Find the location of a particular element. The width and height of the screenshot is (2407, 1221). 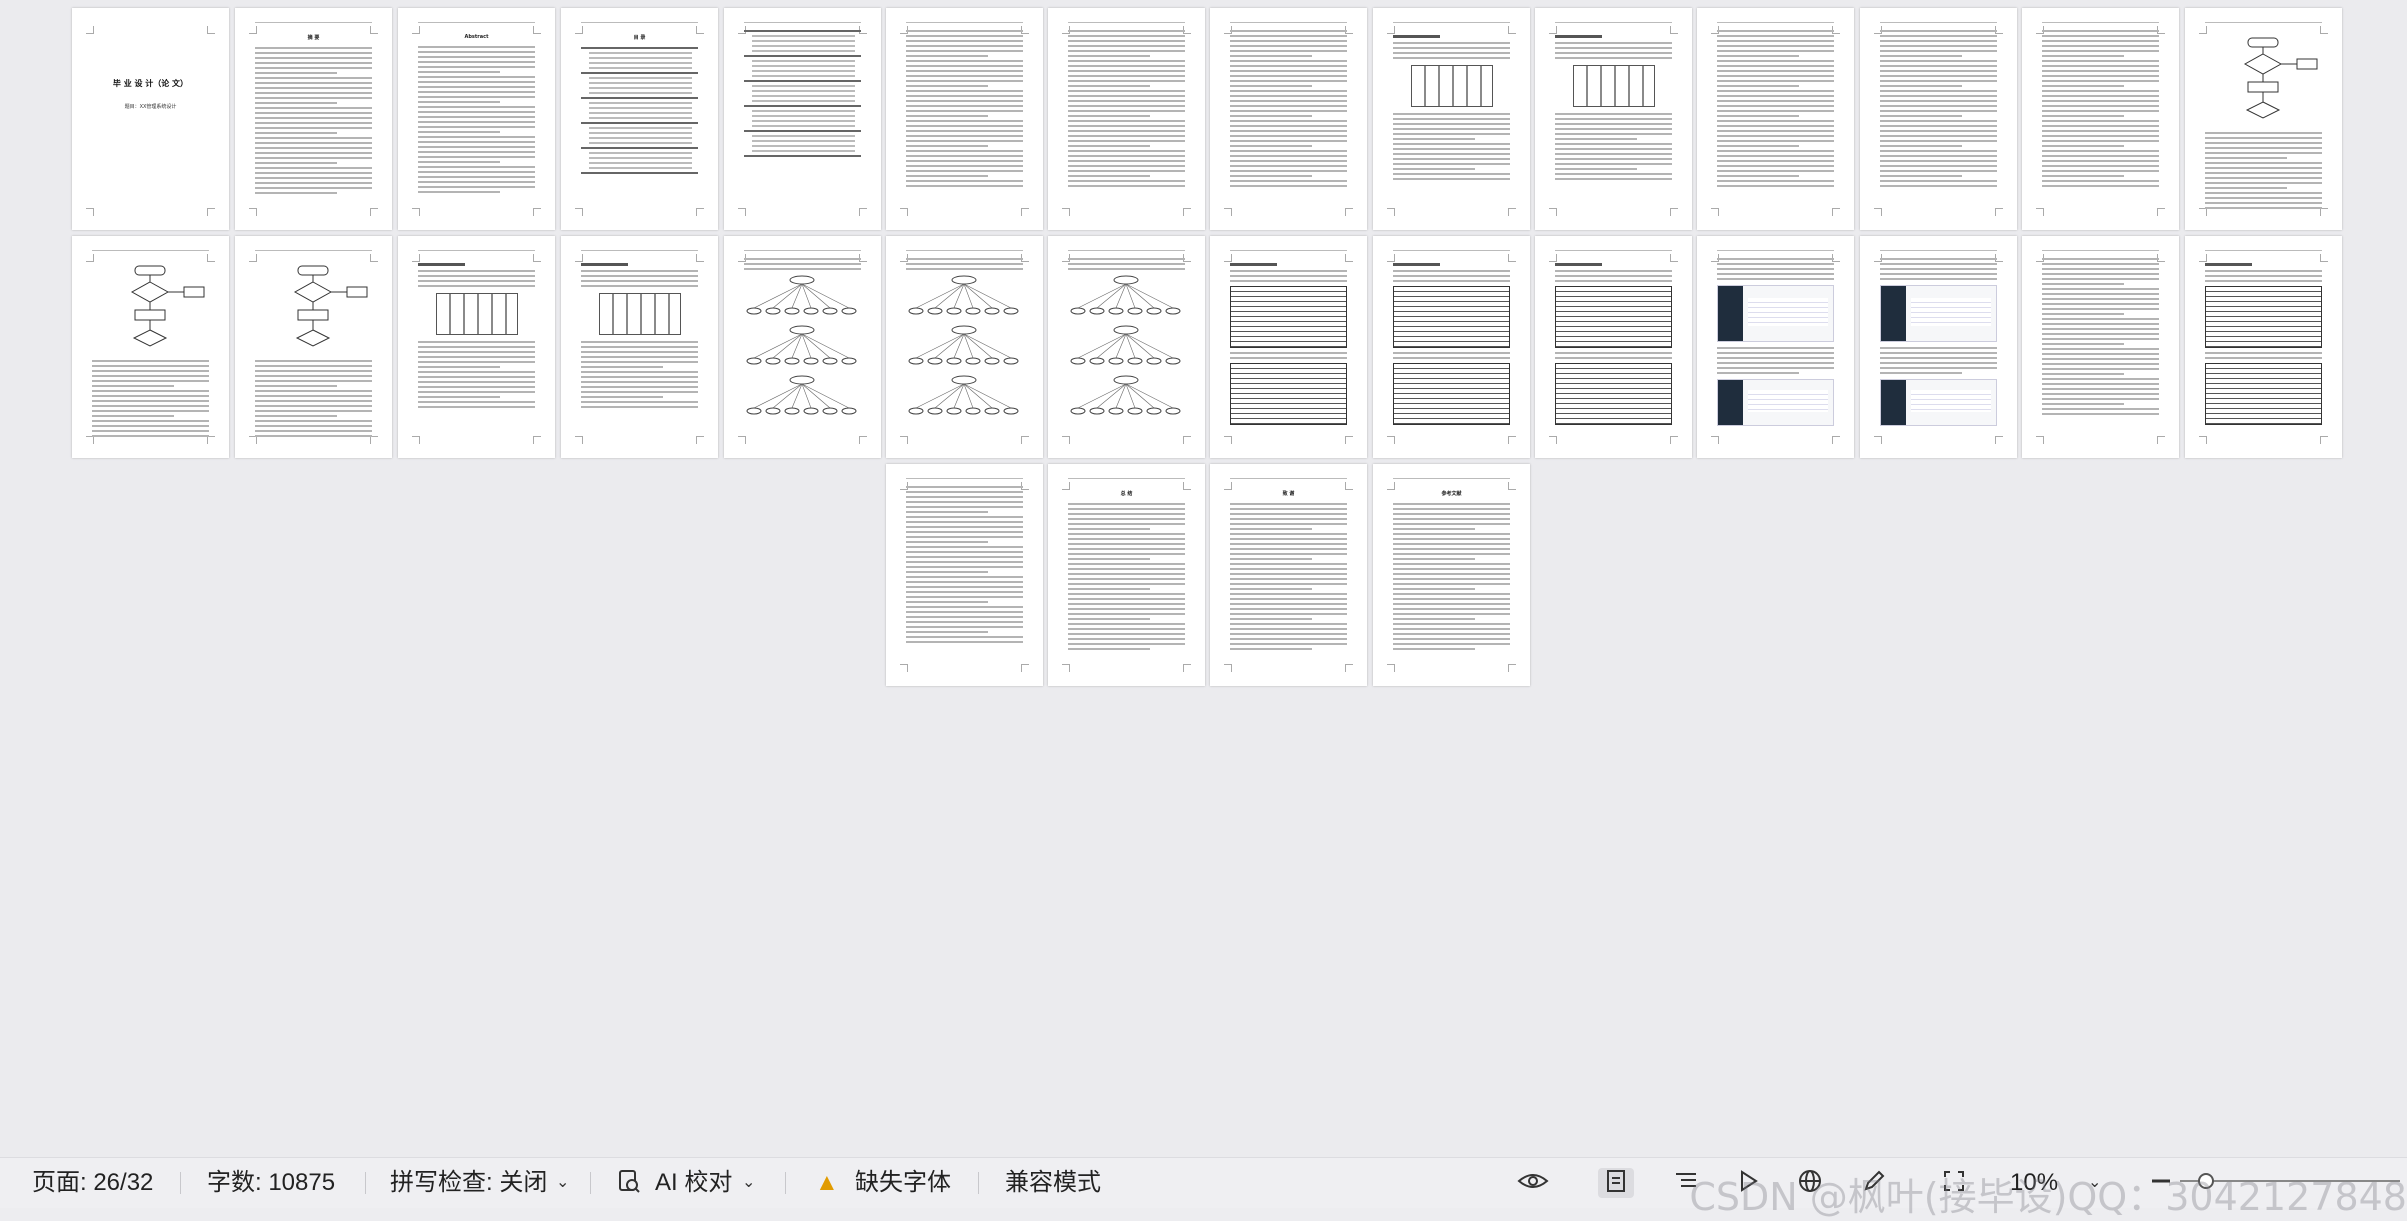

missing-font-button: 缺失字体 is located at coordinates (903, 1183).